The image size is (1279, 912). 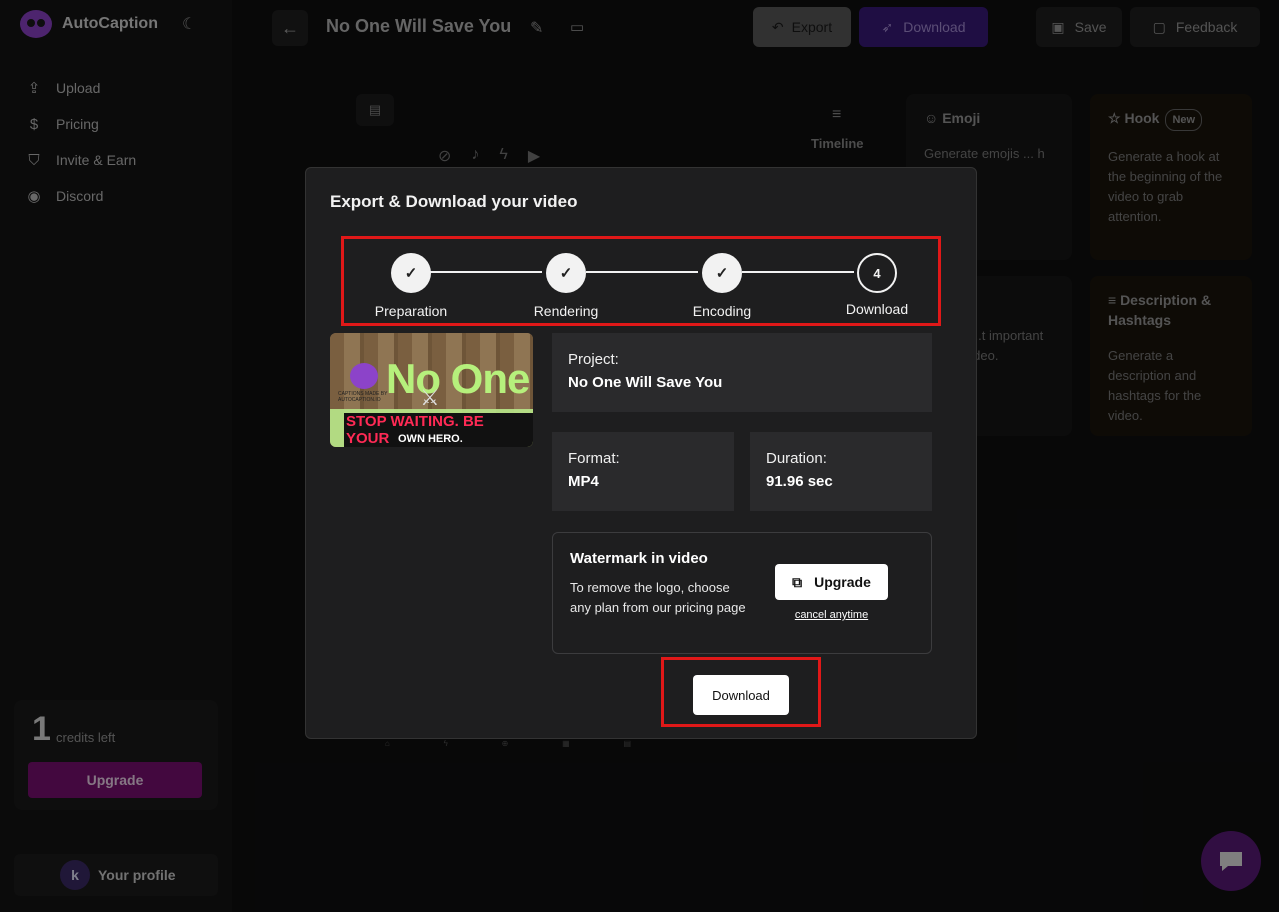 I want to click on step-label: Download, so click(x=877, y=309).